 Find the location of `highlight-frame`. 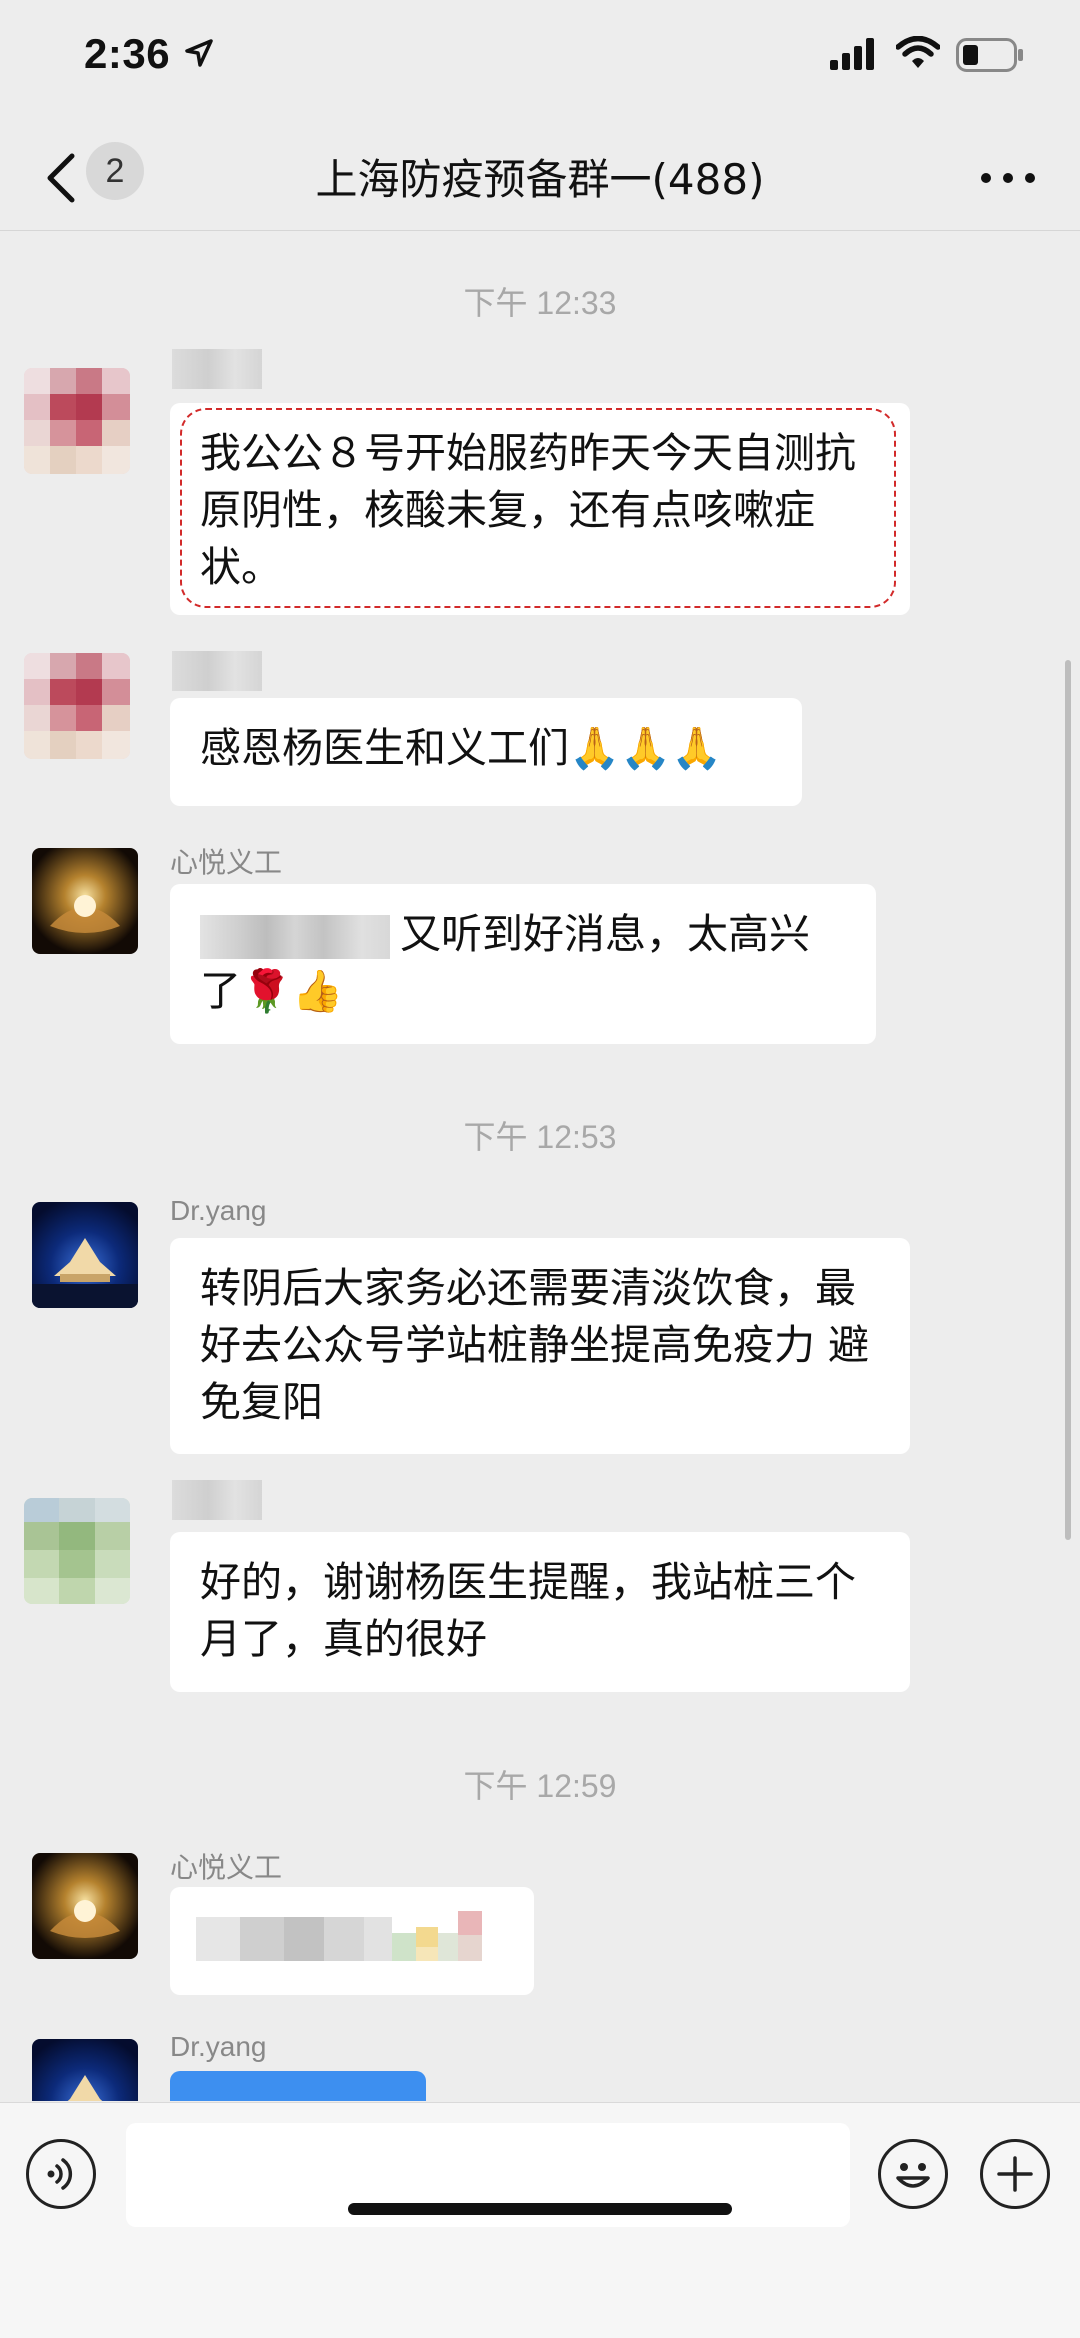

highlight-frame is located at coordinates (538, 508).